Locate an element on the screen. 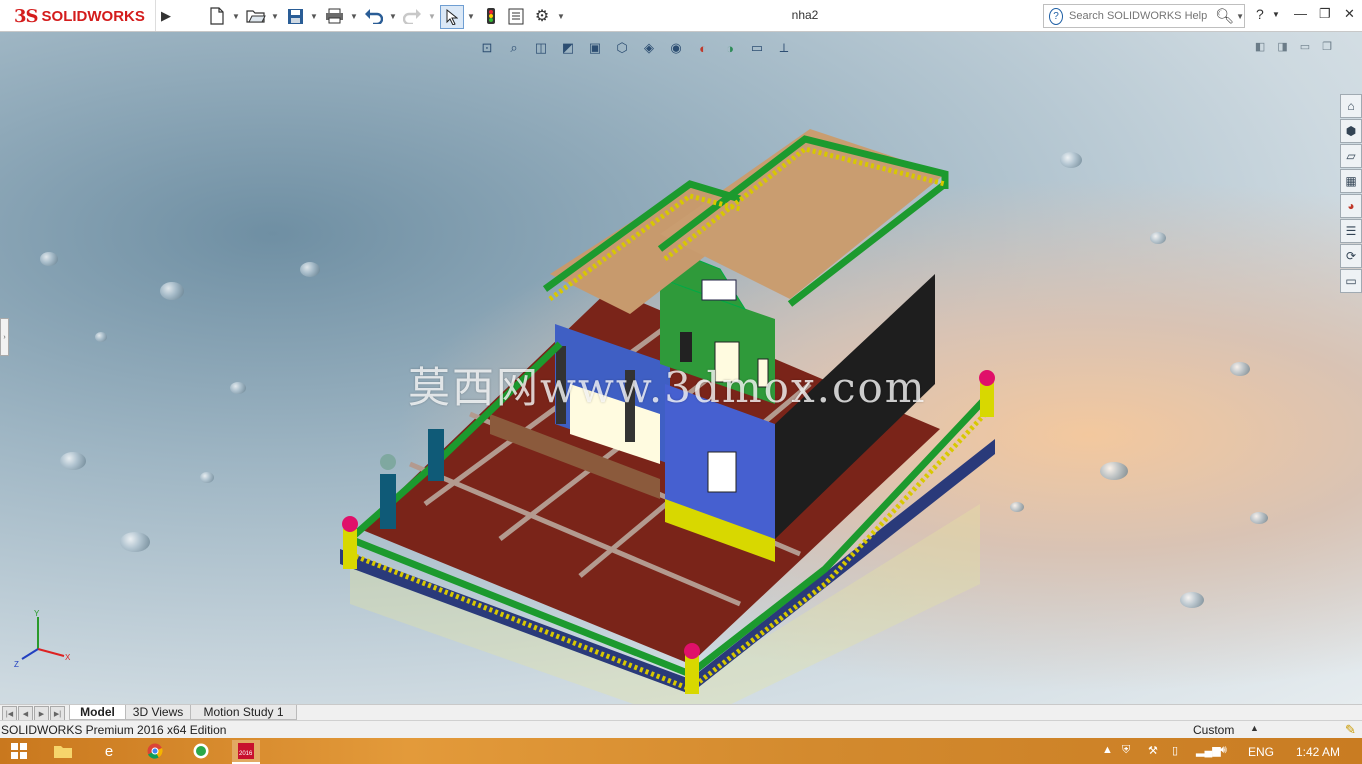  internet-explorer-icon: e is located at coordinates (109, 751).